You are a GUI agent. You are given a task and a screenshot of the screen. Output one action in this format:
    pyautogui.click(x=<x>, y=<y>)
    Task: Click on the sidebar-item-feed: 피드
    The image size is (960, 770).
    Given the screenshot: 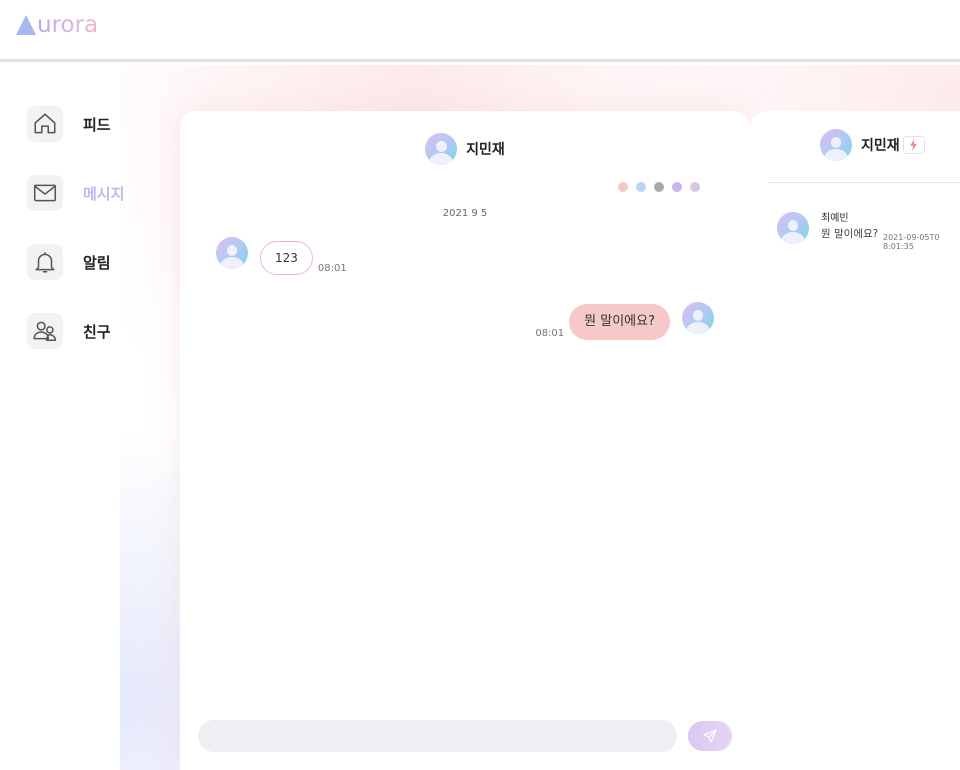 What is the action you would take?
    pyautogui.click(x=87, y=124)
    